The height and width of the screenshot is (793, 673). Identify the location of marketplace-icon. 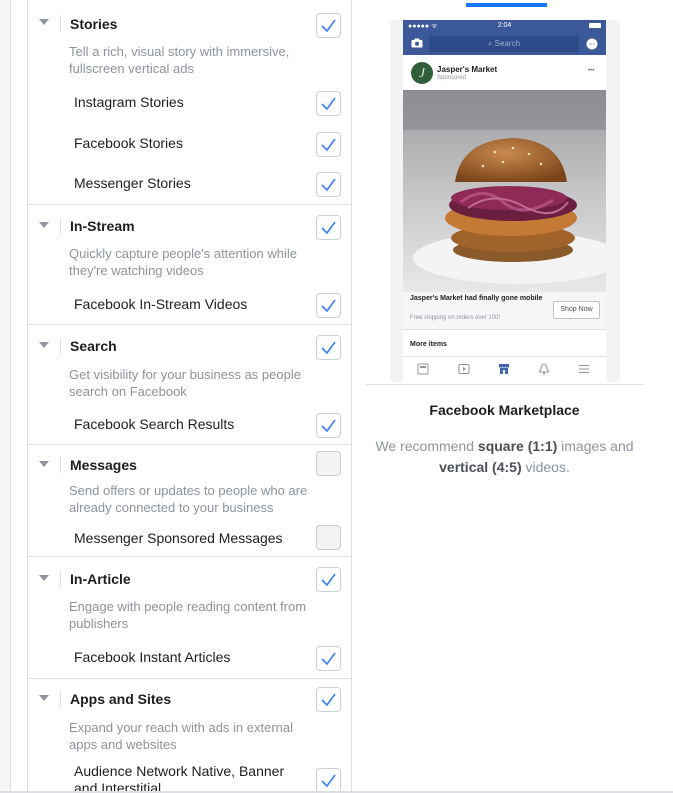
(504, 369).